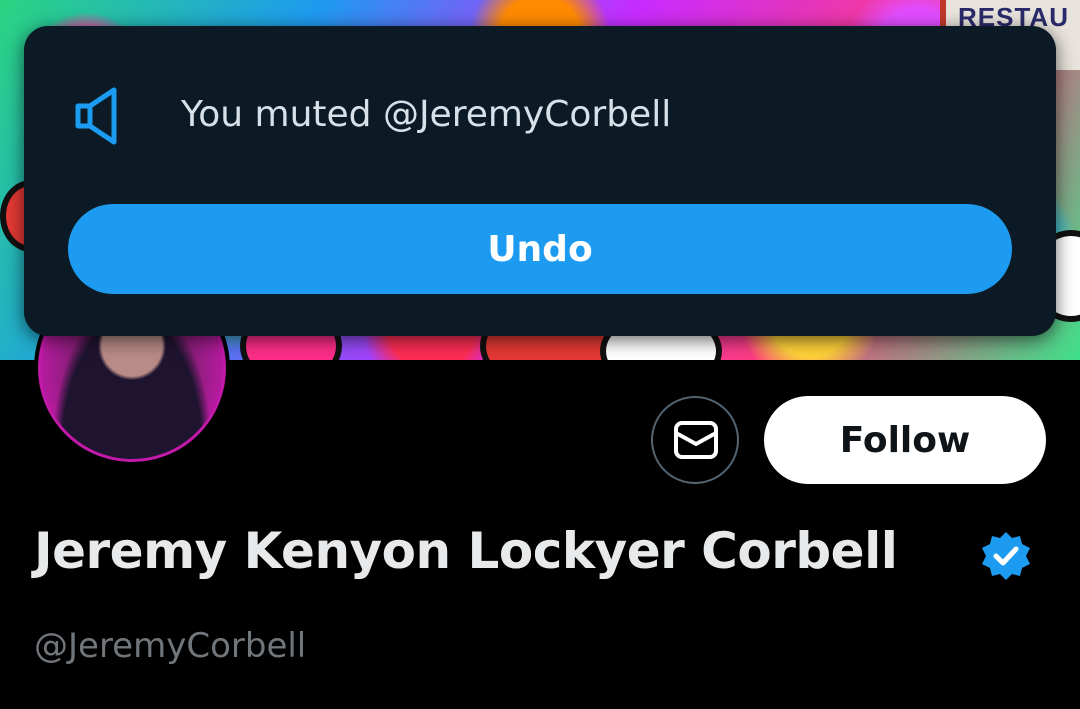 Image resolution: width=1080 pixels, height=709 pixels. I want to click on toast-message: You muted @JeremyCorbell, so click(426, 114).